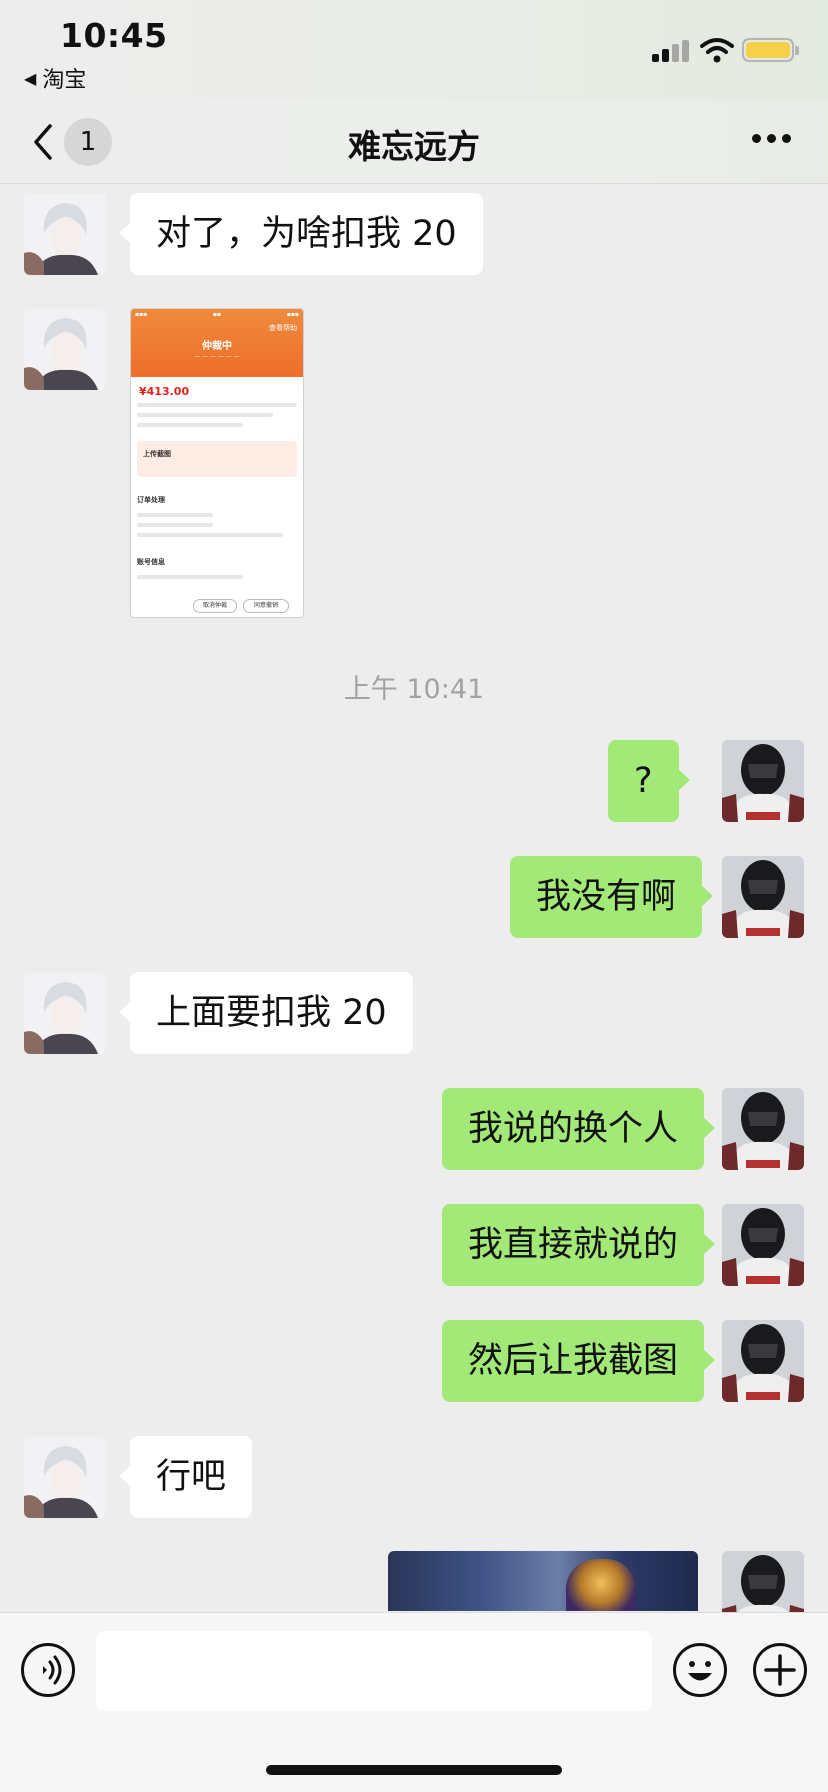 The height and width of the screenshot is (1792, 828). Describe the element at coordinates (579, 1245) in the screenshot. I see `message-bubble-outgoing: 我直接就说的` at that location.